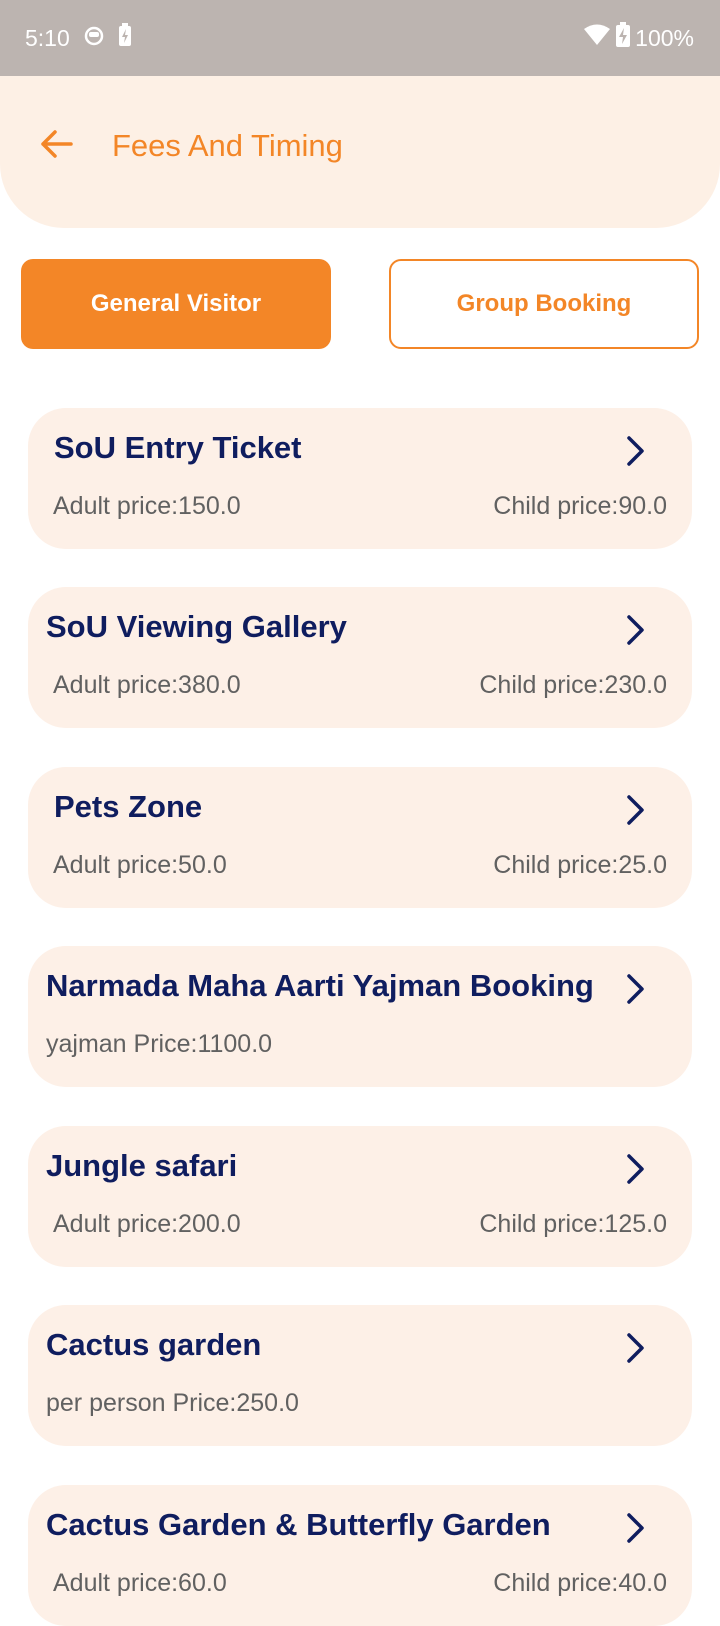 The image size is (720, 1626). Describe the element at coordinates (78, 38) in the screenshot. I see `status-bar-left: 5:10` at that location.